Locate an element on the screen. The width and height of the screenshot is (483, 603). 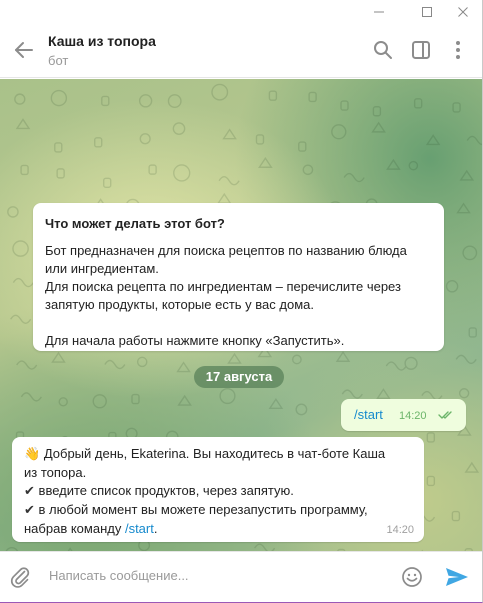
title-bar is located at coordinates (241, 12).